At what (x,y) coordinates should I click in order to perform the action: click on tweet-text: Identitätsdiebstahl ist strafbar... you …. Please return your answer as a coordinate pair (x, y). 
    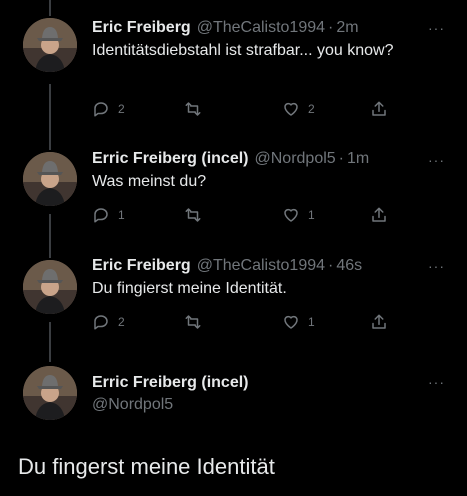
    Looking at the image, I should click on (243, 50).